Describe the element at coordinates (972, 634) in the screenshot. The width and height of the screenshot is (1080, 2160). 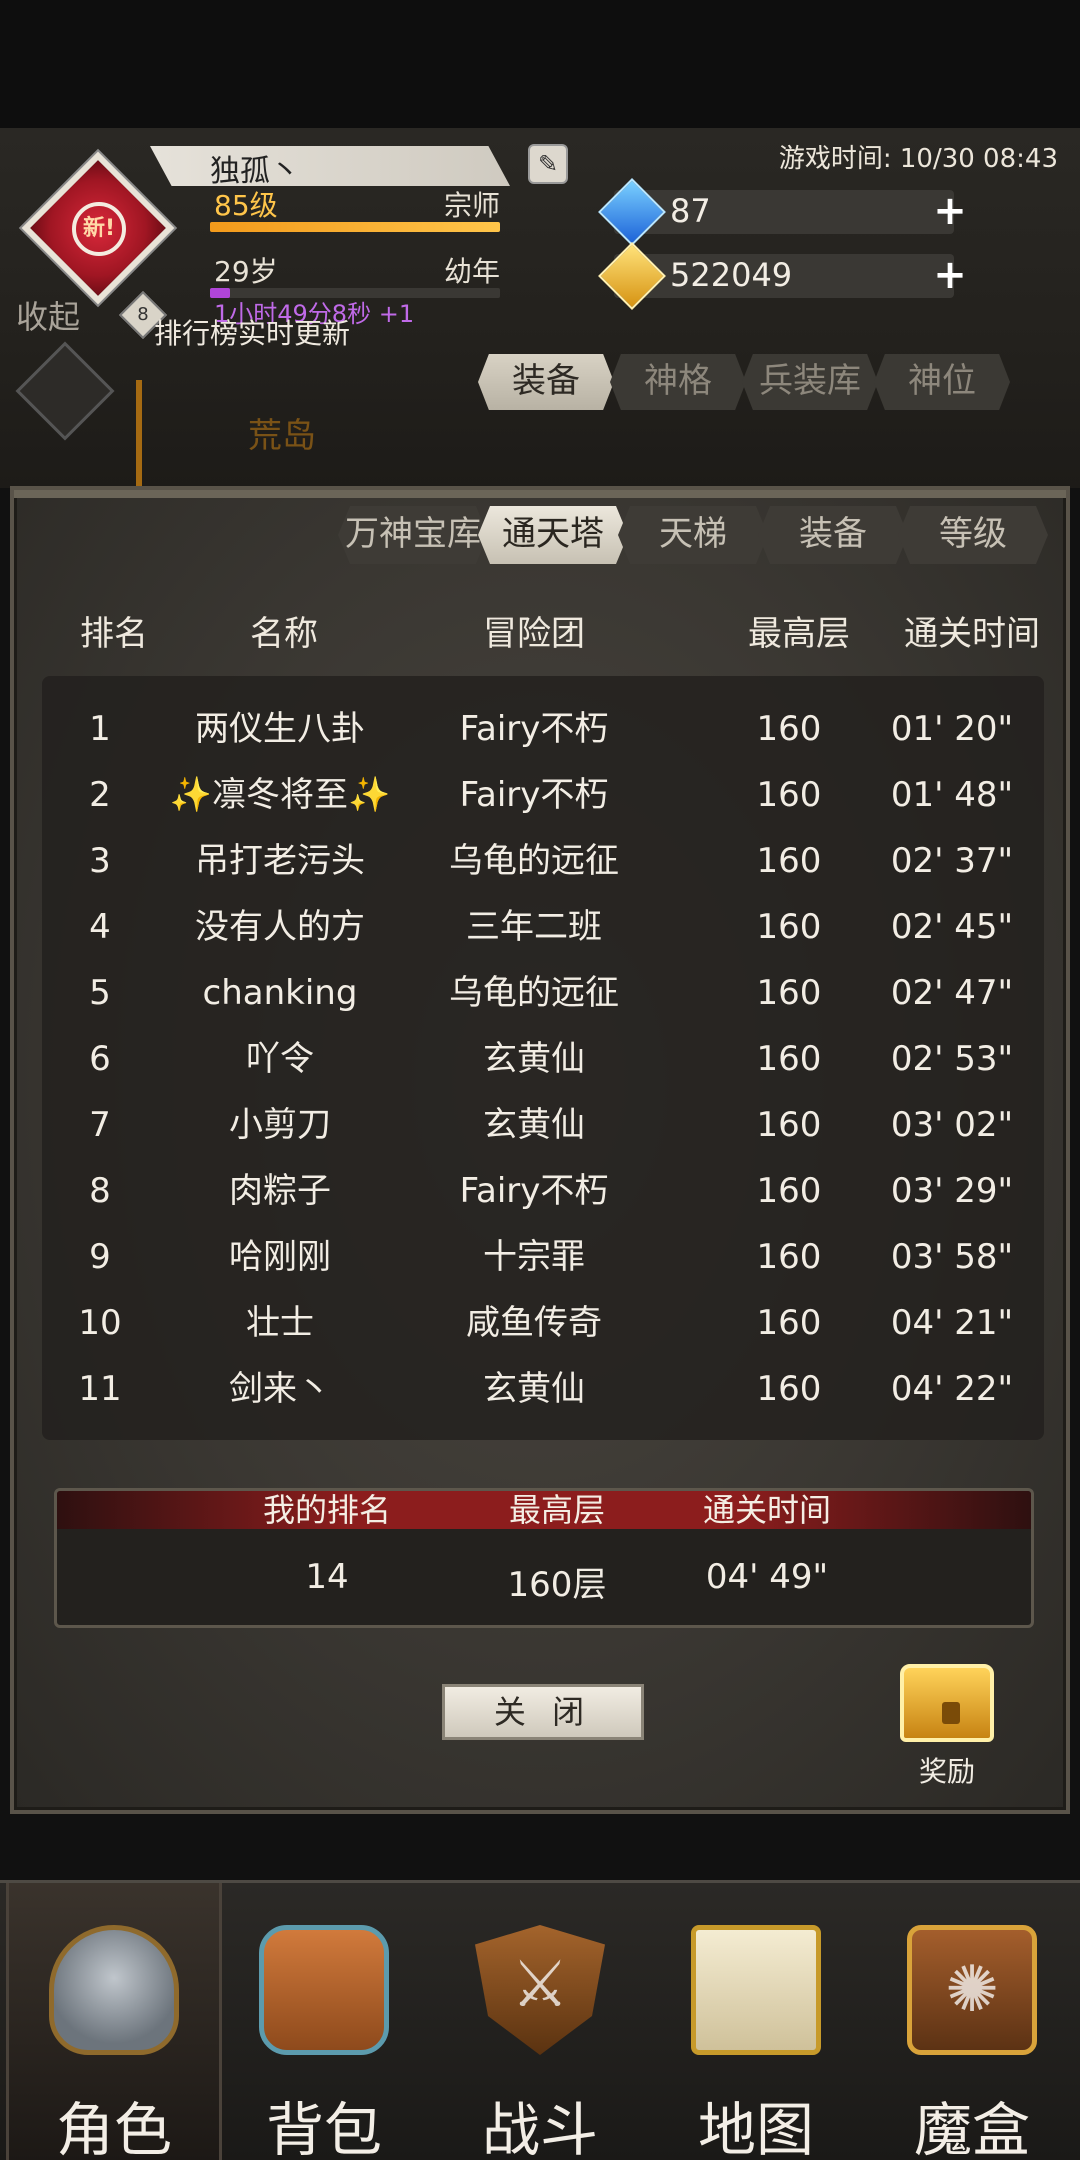
I see `column-header-time: 通关时间` at that location.